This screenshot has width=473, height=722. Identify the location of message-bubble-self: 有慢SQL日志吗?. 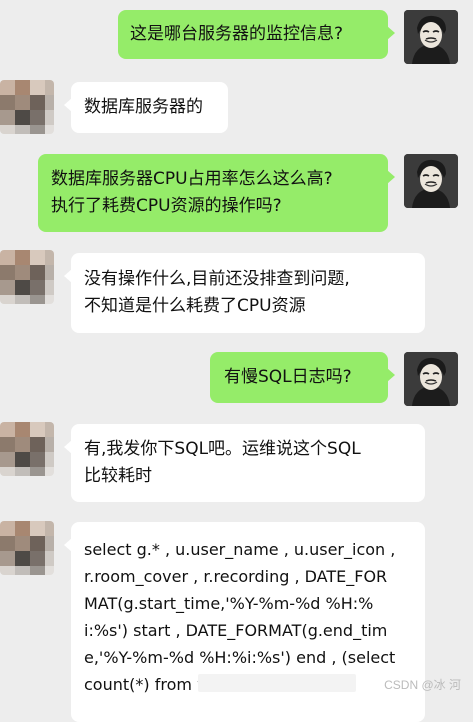
(302, 377).